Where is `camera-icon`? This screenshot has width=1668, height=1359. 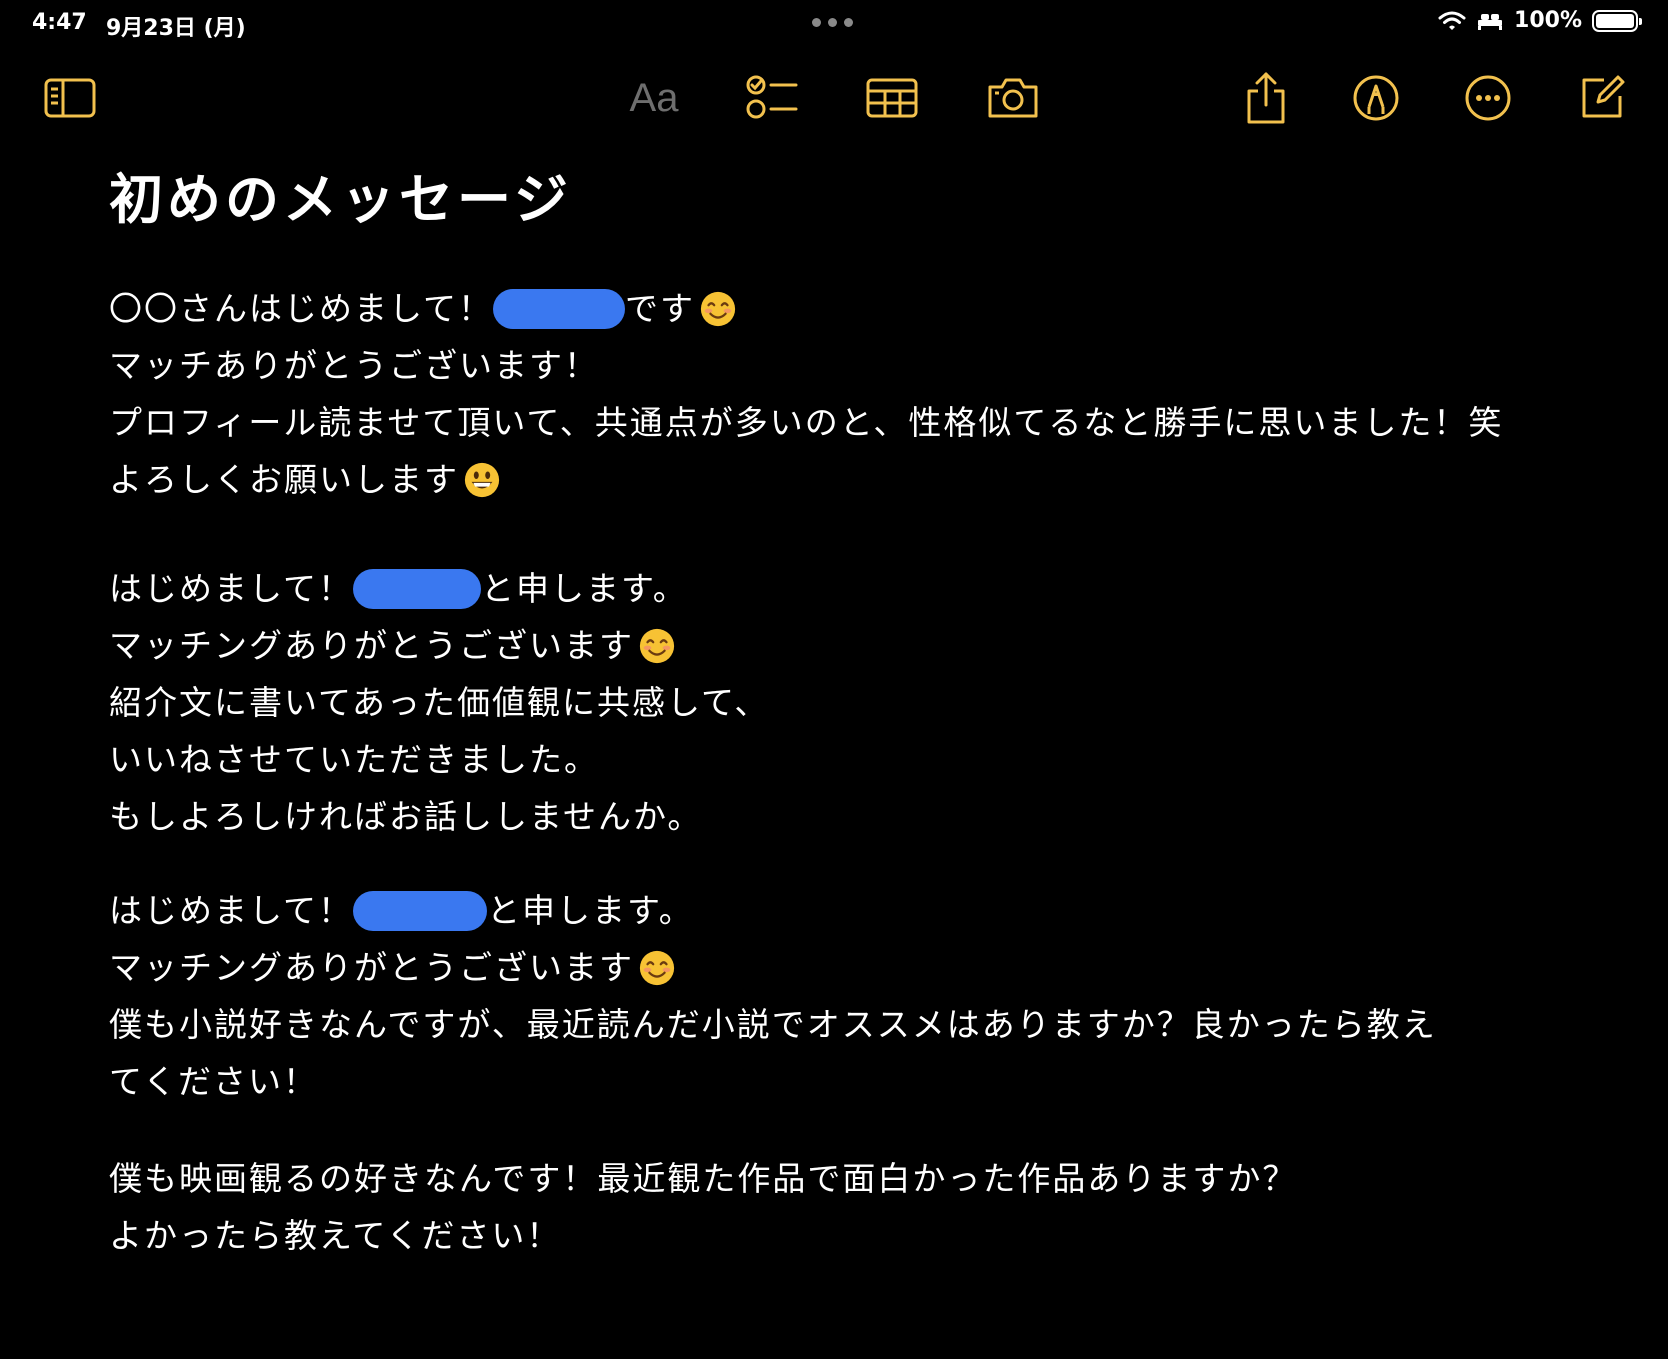
camera-icon is located at coordinates (1013, 98).